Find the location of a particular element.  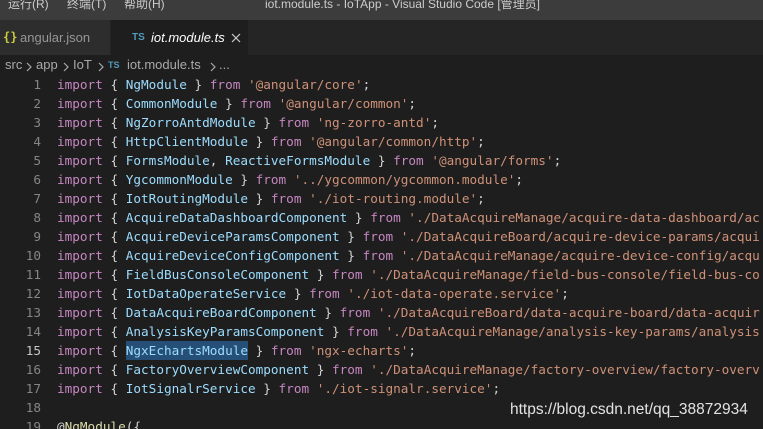

tab-angular-json: {} angular.json is located at coordinates (55, 37).